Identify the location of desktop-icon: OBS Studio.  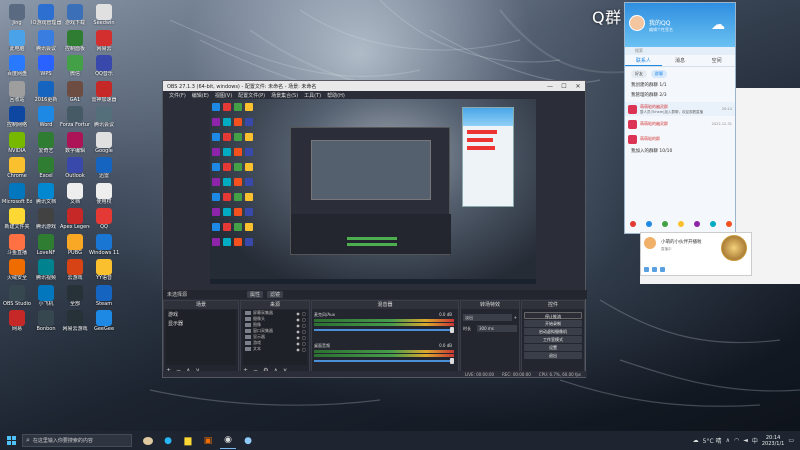
(17, 295).